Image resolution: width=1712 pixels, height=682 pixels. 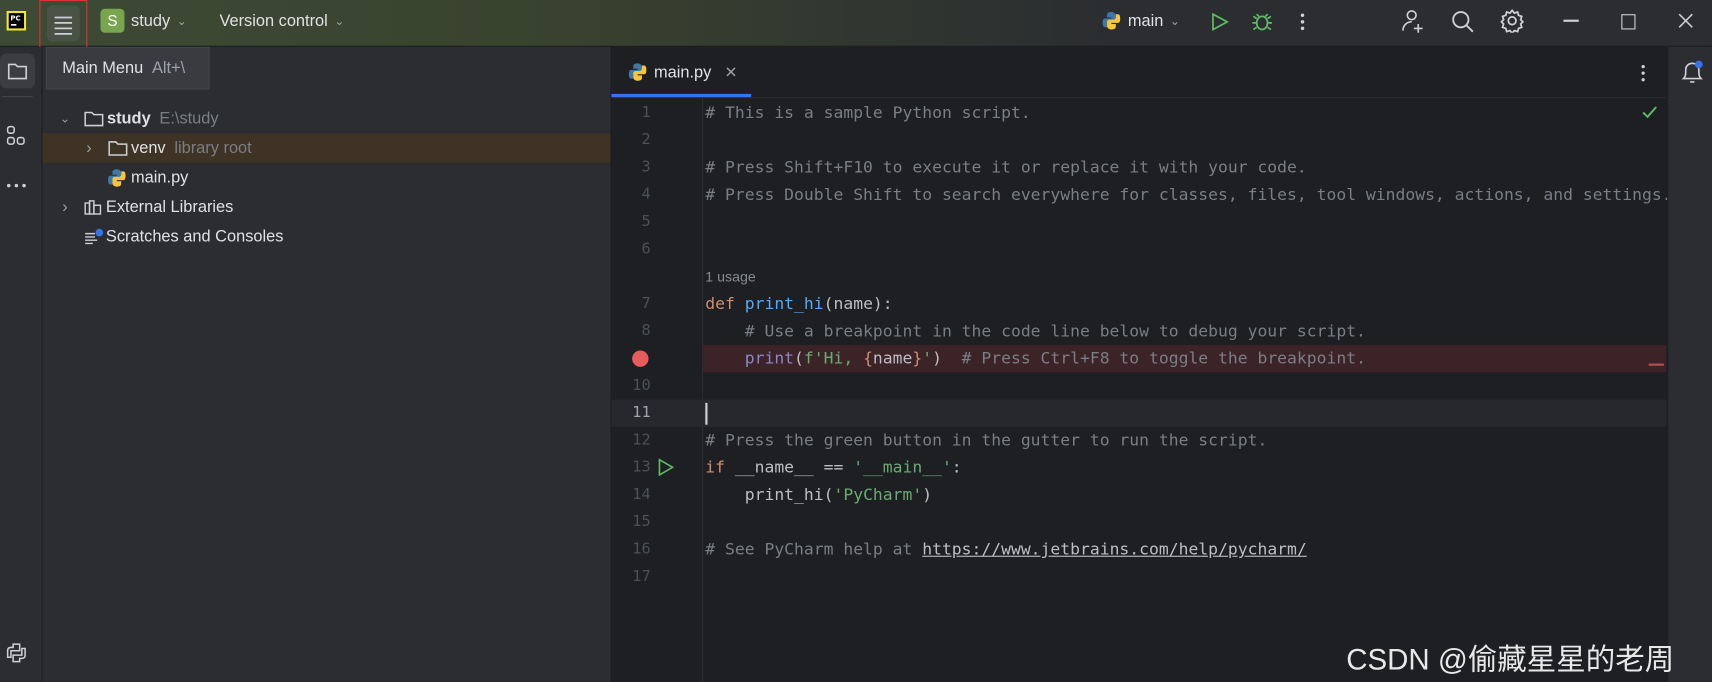 What do you see at coordinates (1145, 21) in the screenshot?
I see `run-config-name: main` at bounding box center [1145, 21].